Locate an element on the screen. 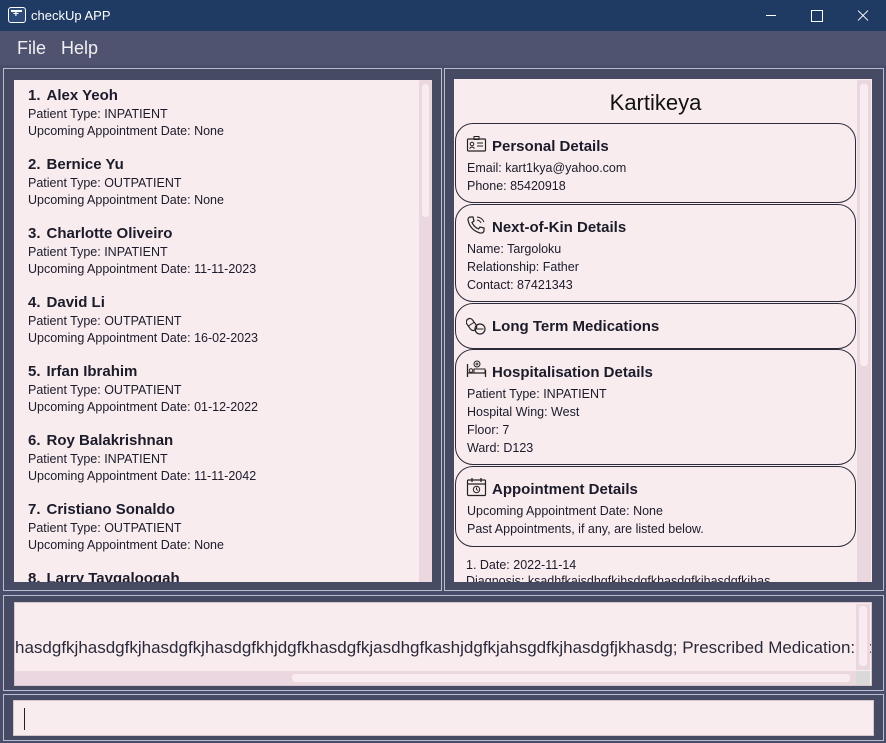  patient-name: Larry Tavgaloogah is located at coordinates (113, 576).